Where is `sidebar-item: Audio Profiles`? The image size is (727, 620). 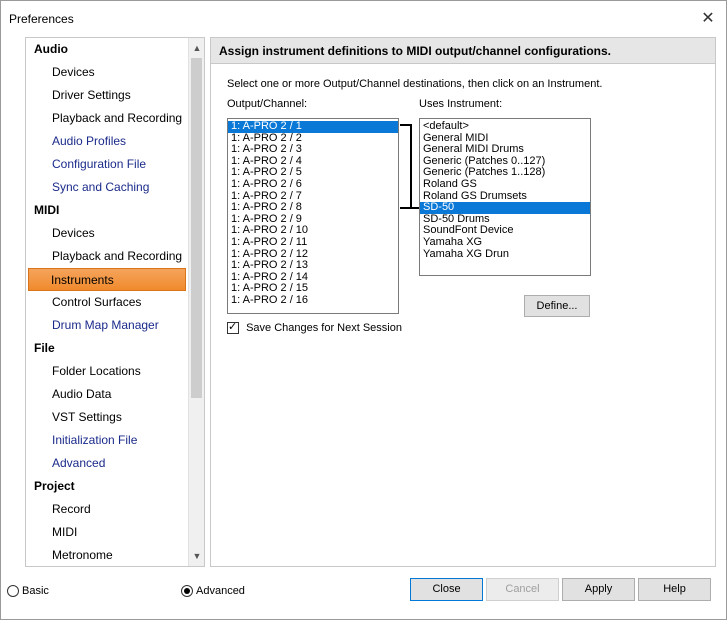 sidebar-item: Audio Profiles is located at coordinates (107, 141).